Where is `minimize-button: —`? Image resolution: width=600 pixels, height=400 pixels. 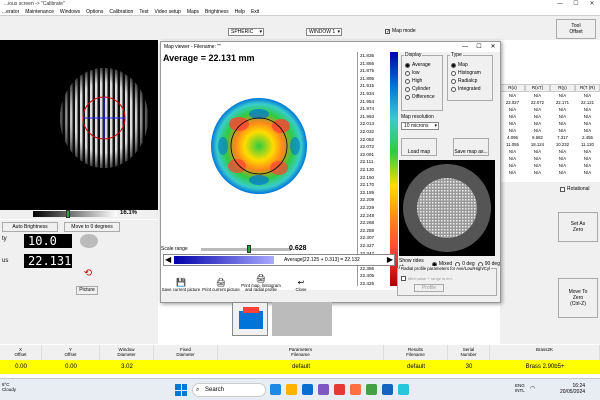
minimize-button: — is located at coordinates (560, 4).